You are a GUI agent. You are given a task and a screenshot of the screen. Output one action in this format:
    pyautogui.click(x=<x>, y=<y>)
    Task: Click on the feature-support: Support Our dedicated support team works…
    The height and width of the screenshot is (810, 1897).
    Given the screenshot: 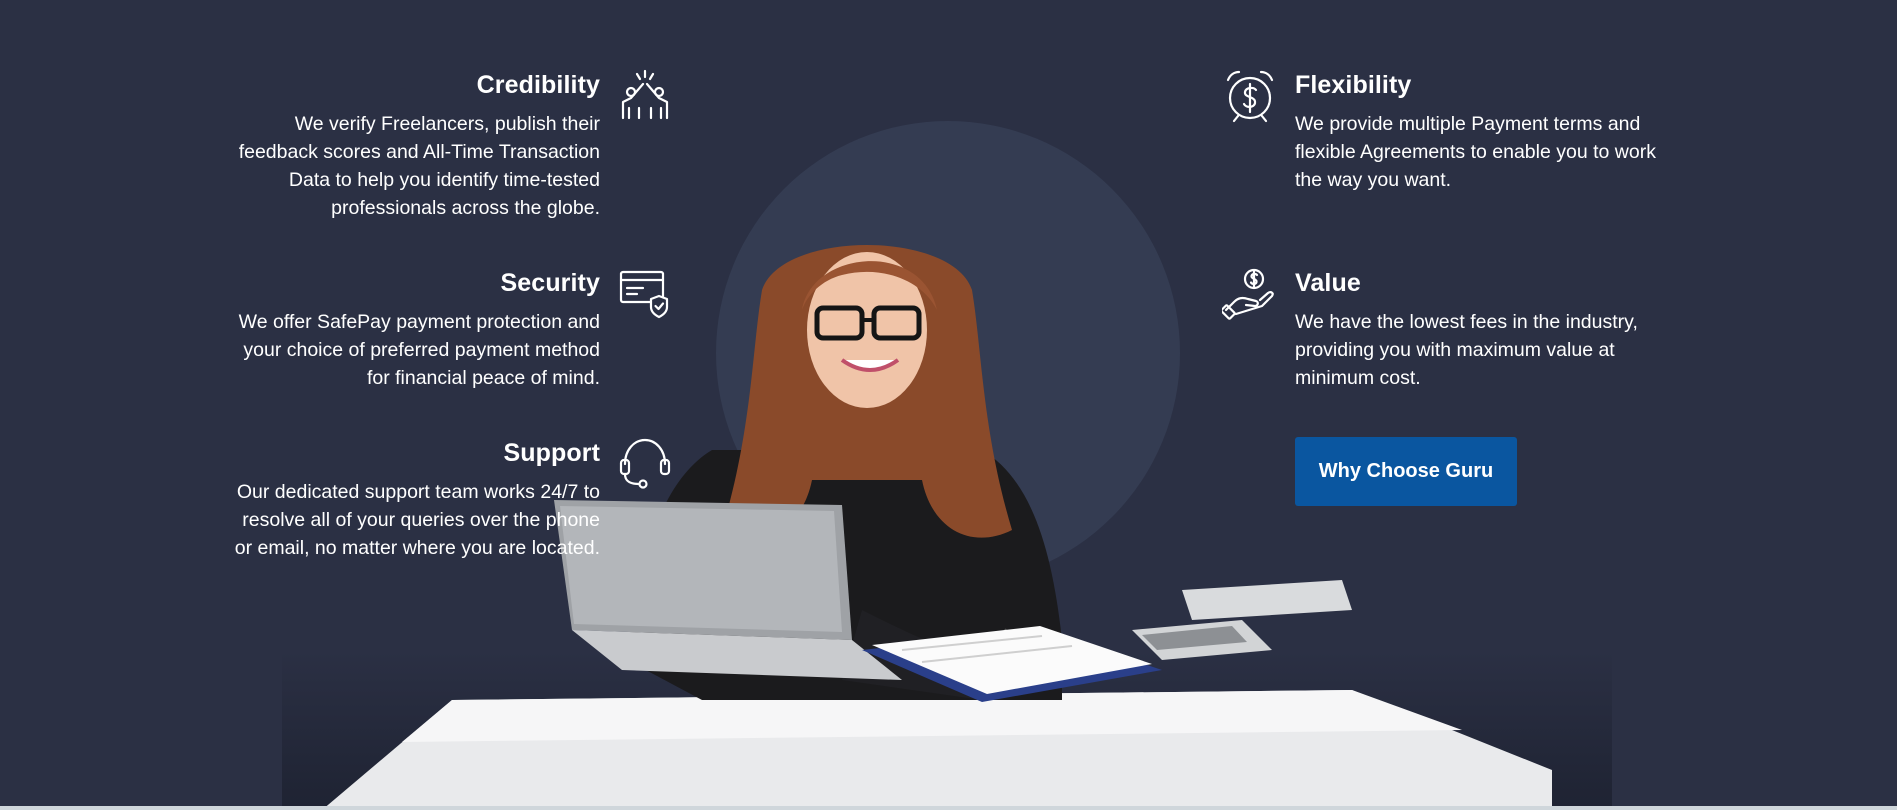 What is the action you would take?
    pyautogui.click(x=417, y=500)
    